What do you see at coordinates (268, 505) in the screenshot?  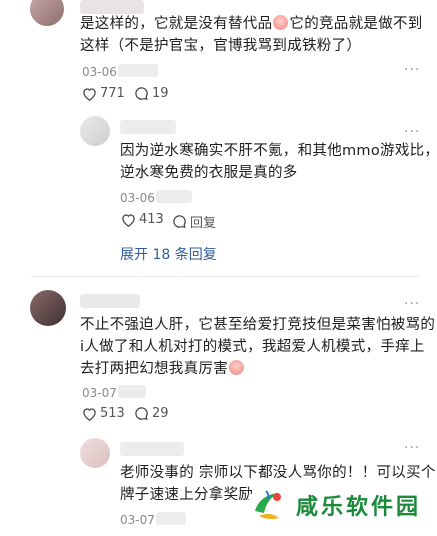 I see `watermark-logo-icon` at bounding box center [268, 505].